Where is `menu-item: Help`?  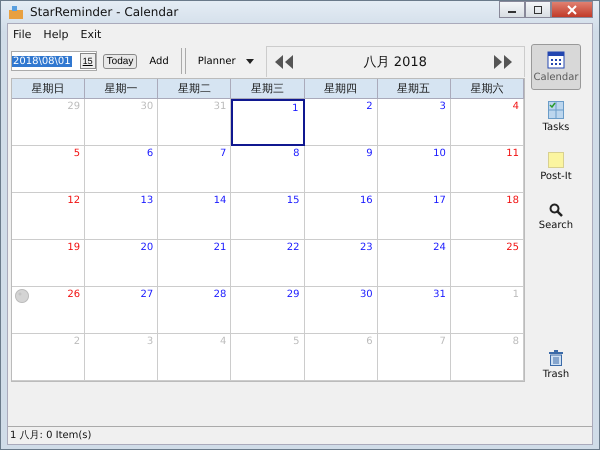 menu-item: Help is located at coordinates (55, 34).